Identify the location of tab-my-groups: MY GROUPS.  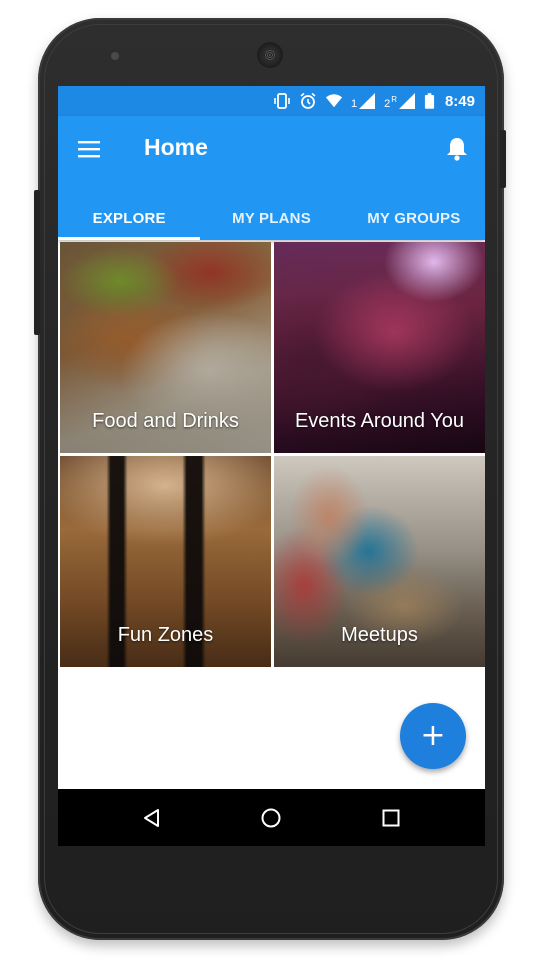
(414, 218).